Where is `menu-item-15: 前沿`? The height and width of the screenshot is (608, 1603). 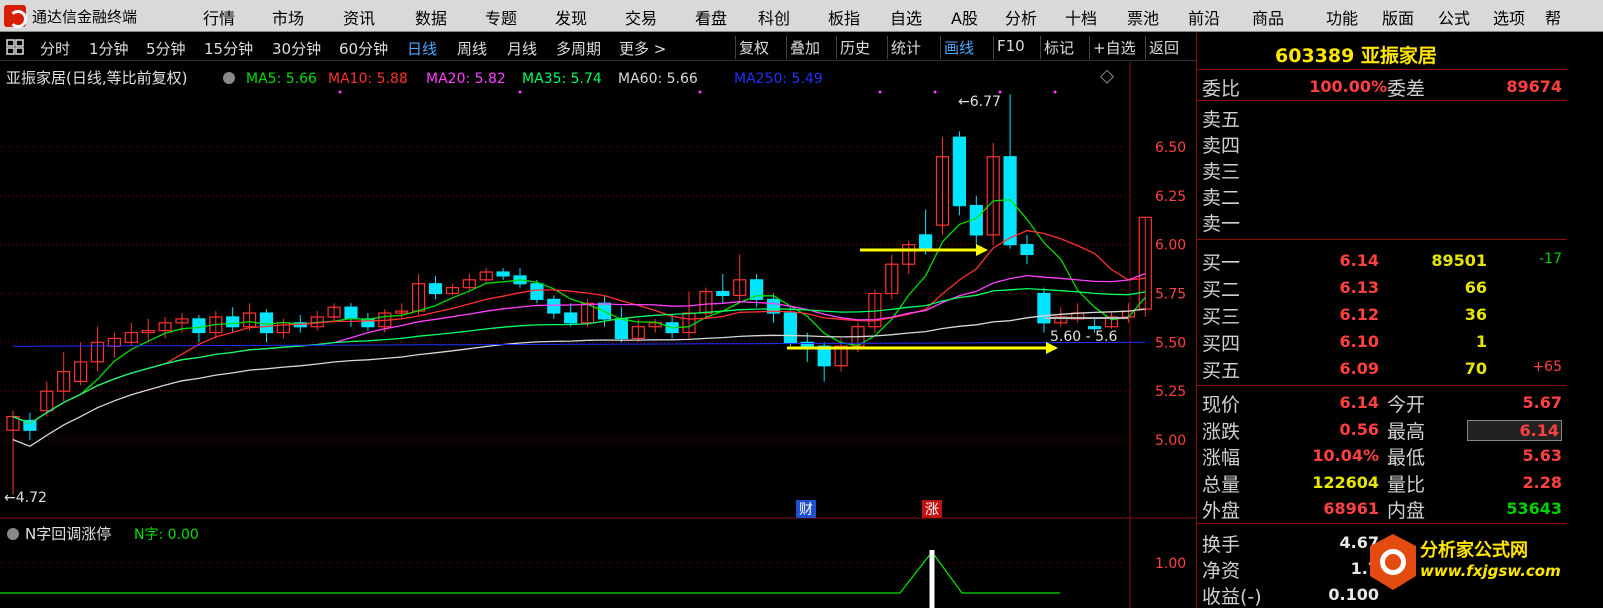 menu-item-15: 前沿 is located at coordinates (1204, 17).